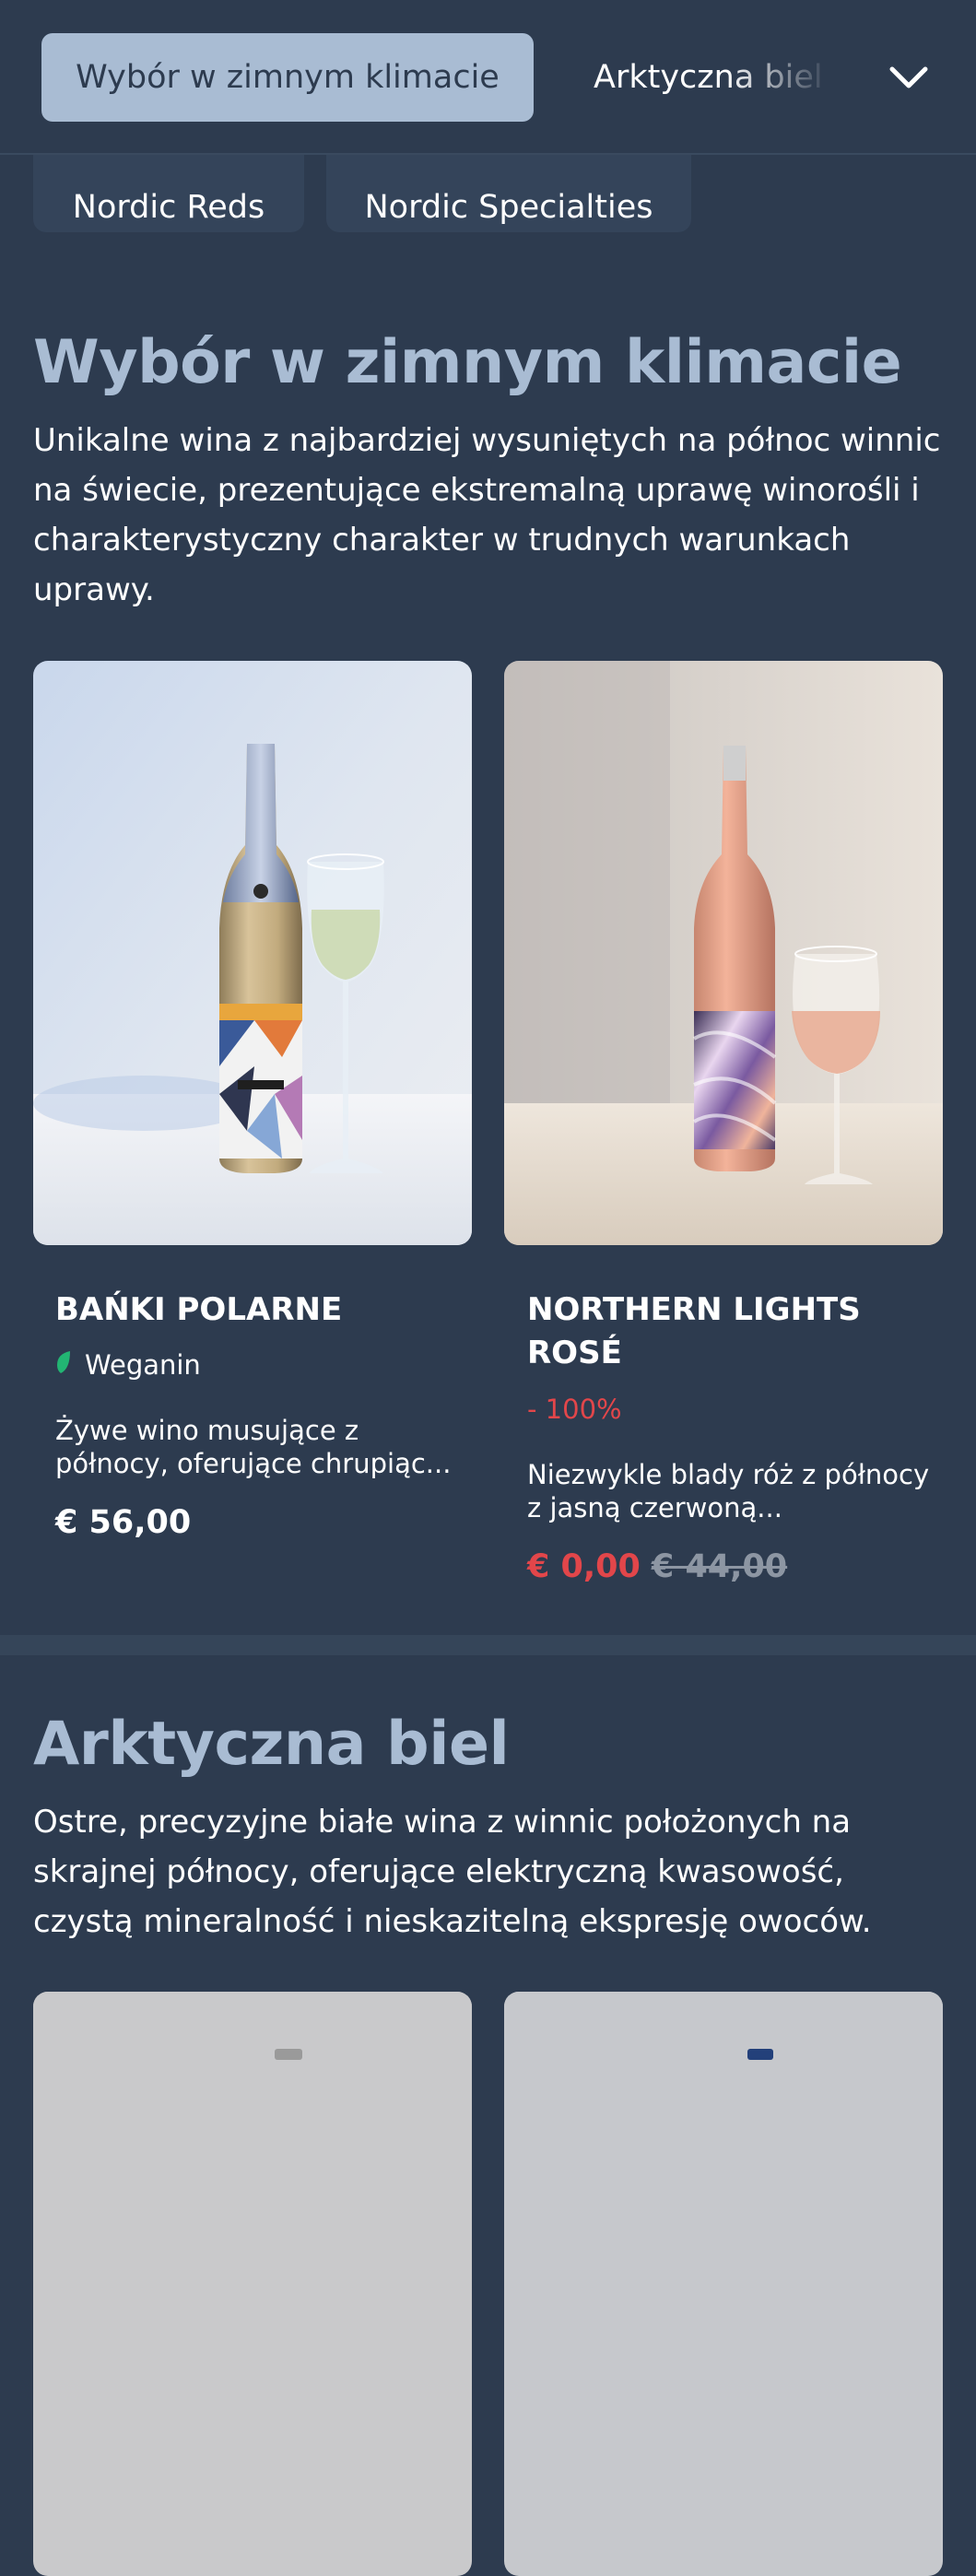 This screenshot has height=2576, width=976. I want to click on sale-price: € 0,00, so click(584, 1566).